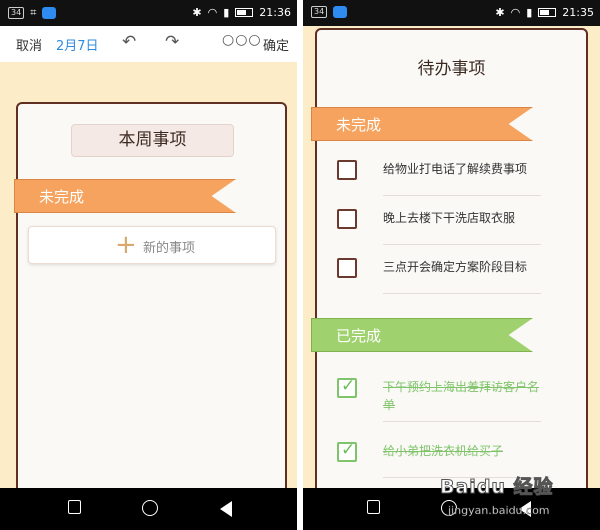 The image size is (600, 530). I want to click on task-text: 三点开会确定方案阶段目标, so click(455, 267).